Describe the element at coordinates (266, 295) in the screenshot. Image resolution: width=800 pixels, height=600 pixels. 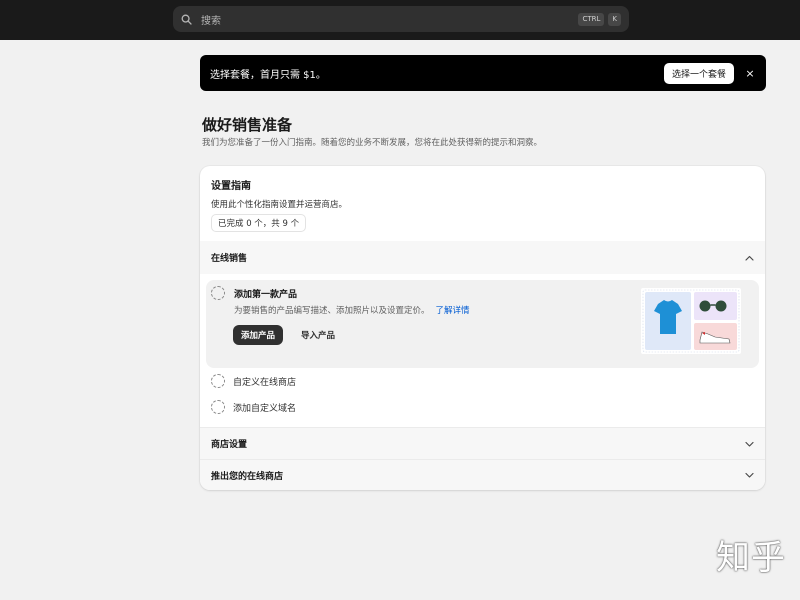
I see `task-title: 添加第一款产品` at that location.